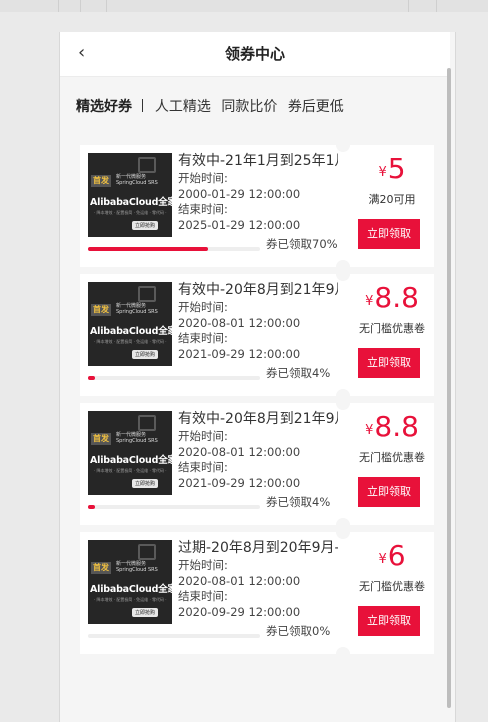  What do you see at coordinates (255, 54) in the screenshot?
I see `header-bar: ‹ 领券中心` at bounding box center [255, 54].